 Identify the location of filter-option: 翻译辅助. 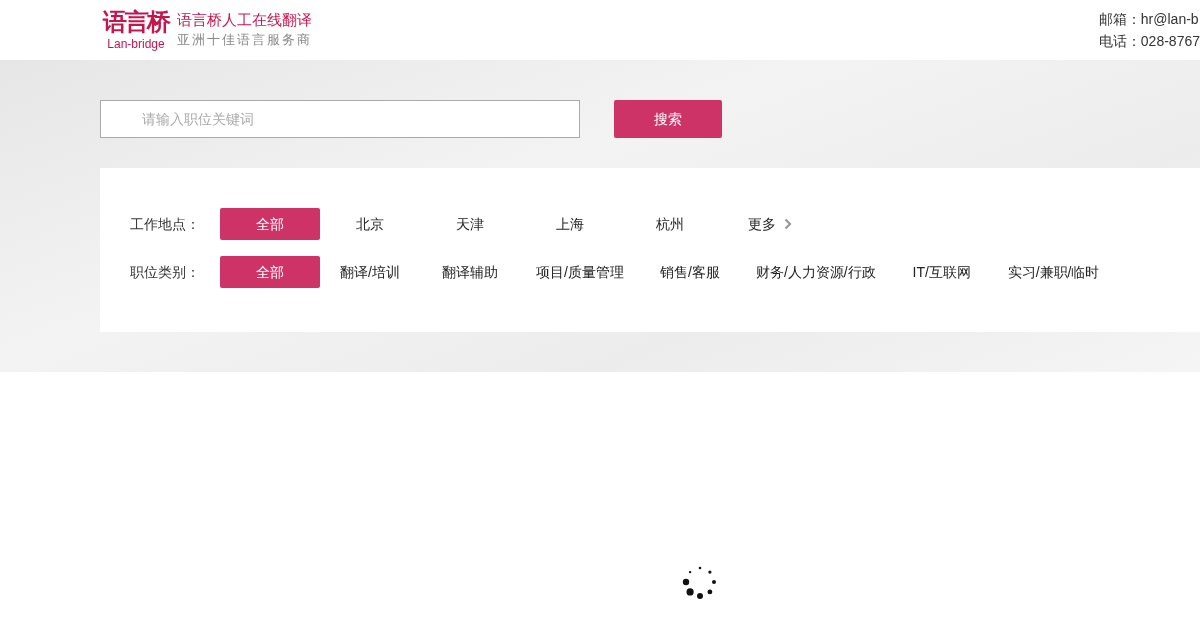
(470, 272).